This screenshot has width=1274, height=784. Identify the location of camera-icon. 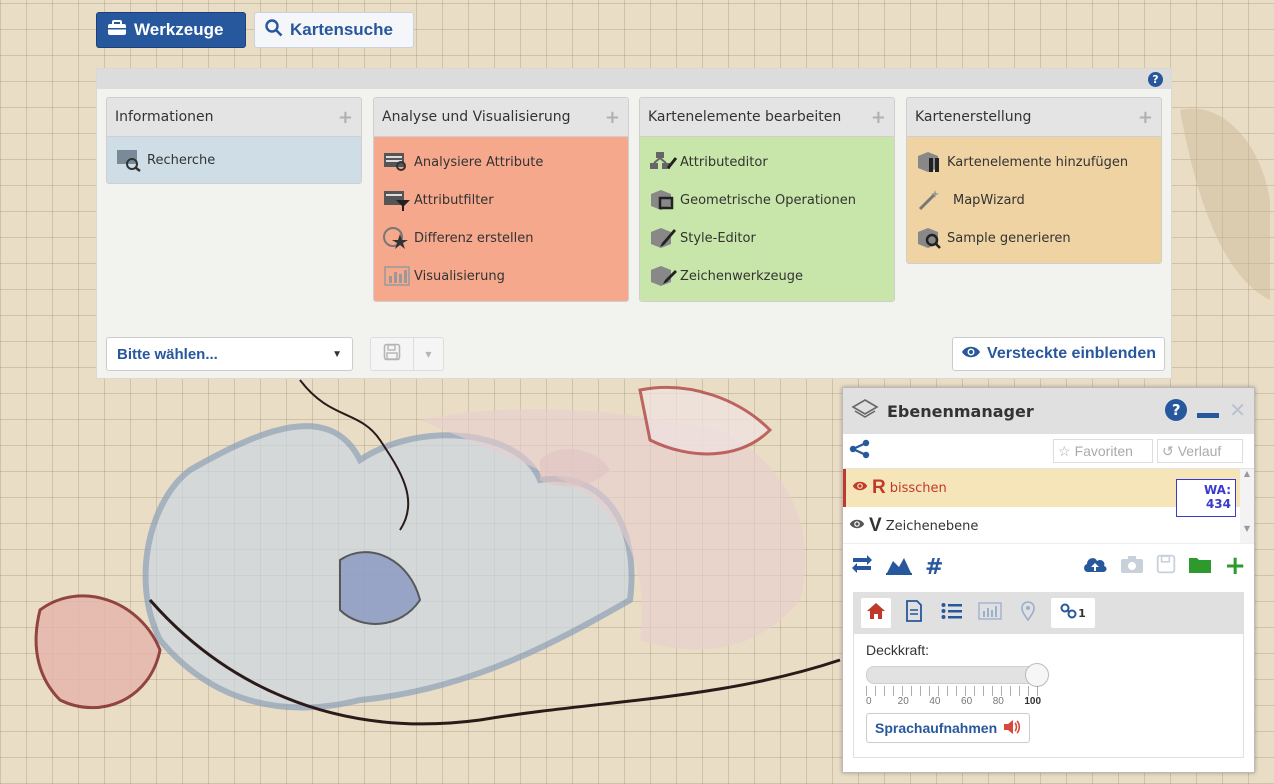
(1132, 566).